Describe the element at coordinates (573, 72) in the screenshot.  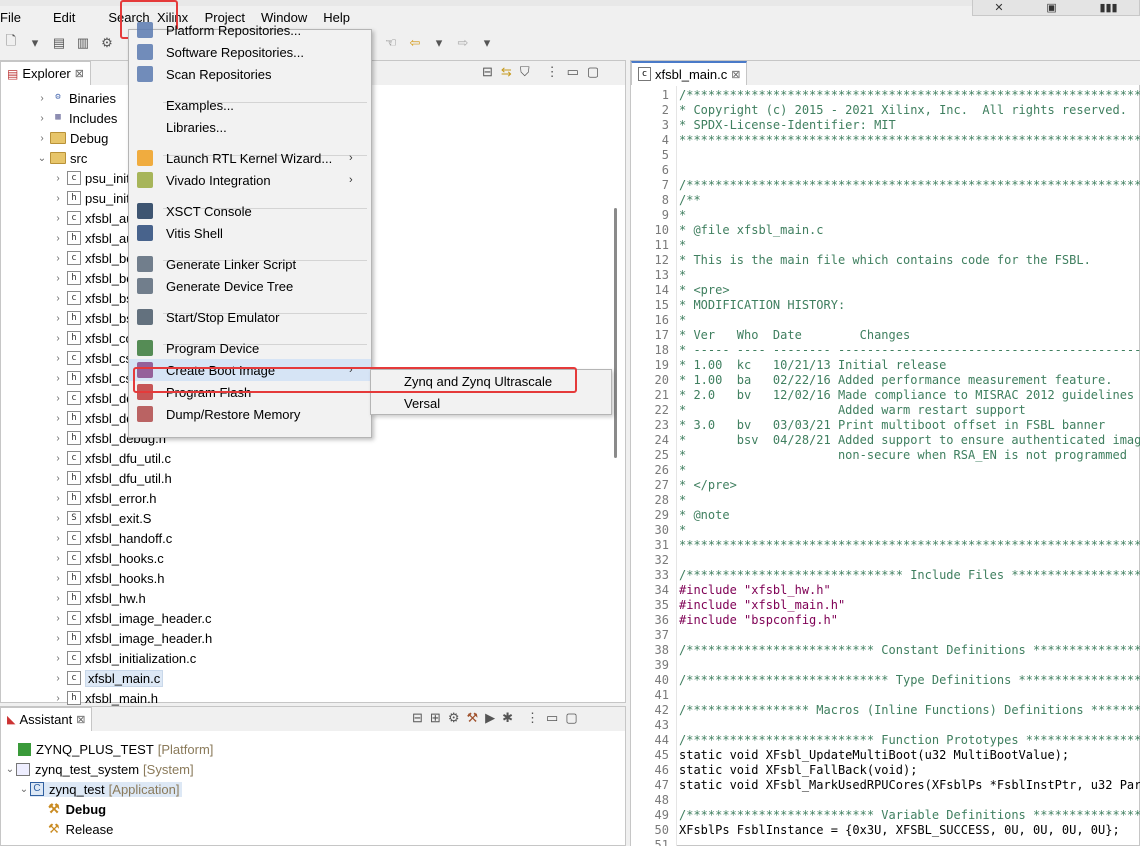
I see `minimize-view-icon: ▭` at that location.